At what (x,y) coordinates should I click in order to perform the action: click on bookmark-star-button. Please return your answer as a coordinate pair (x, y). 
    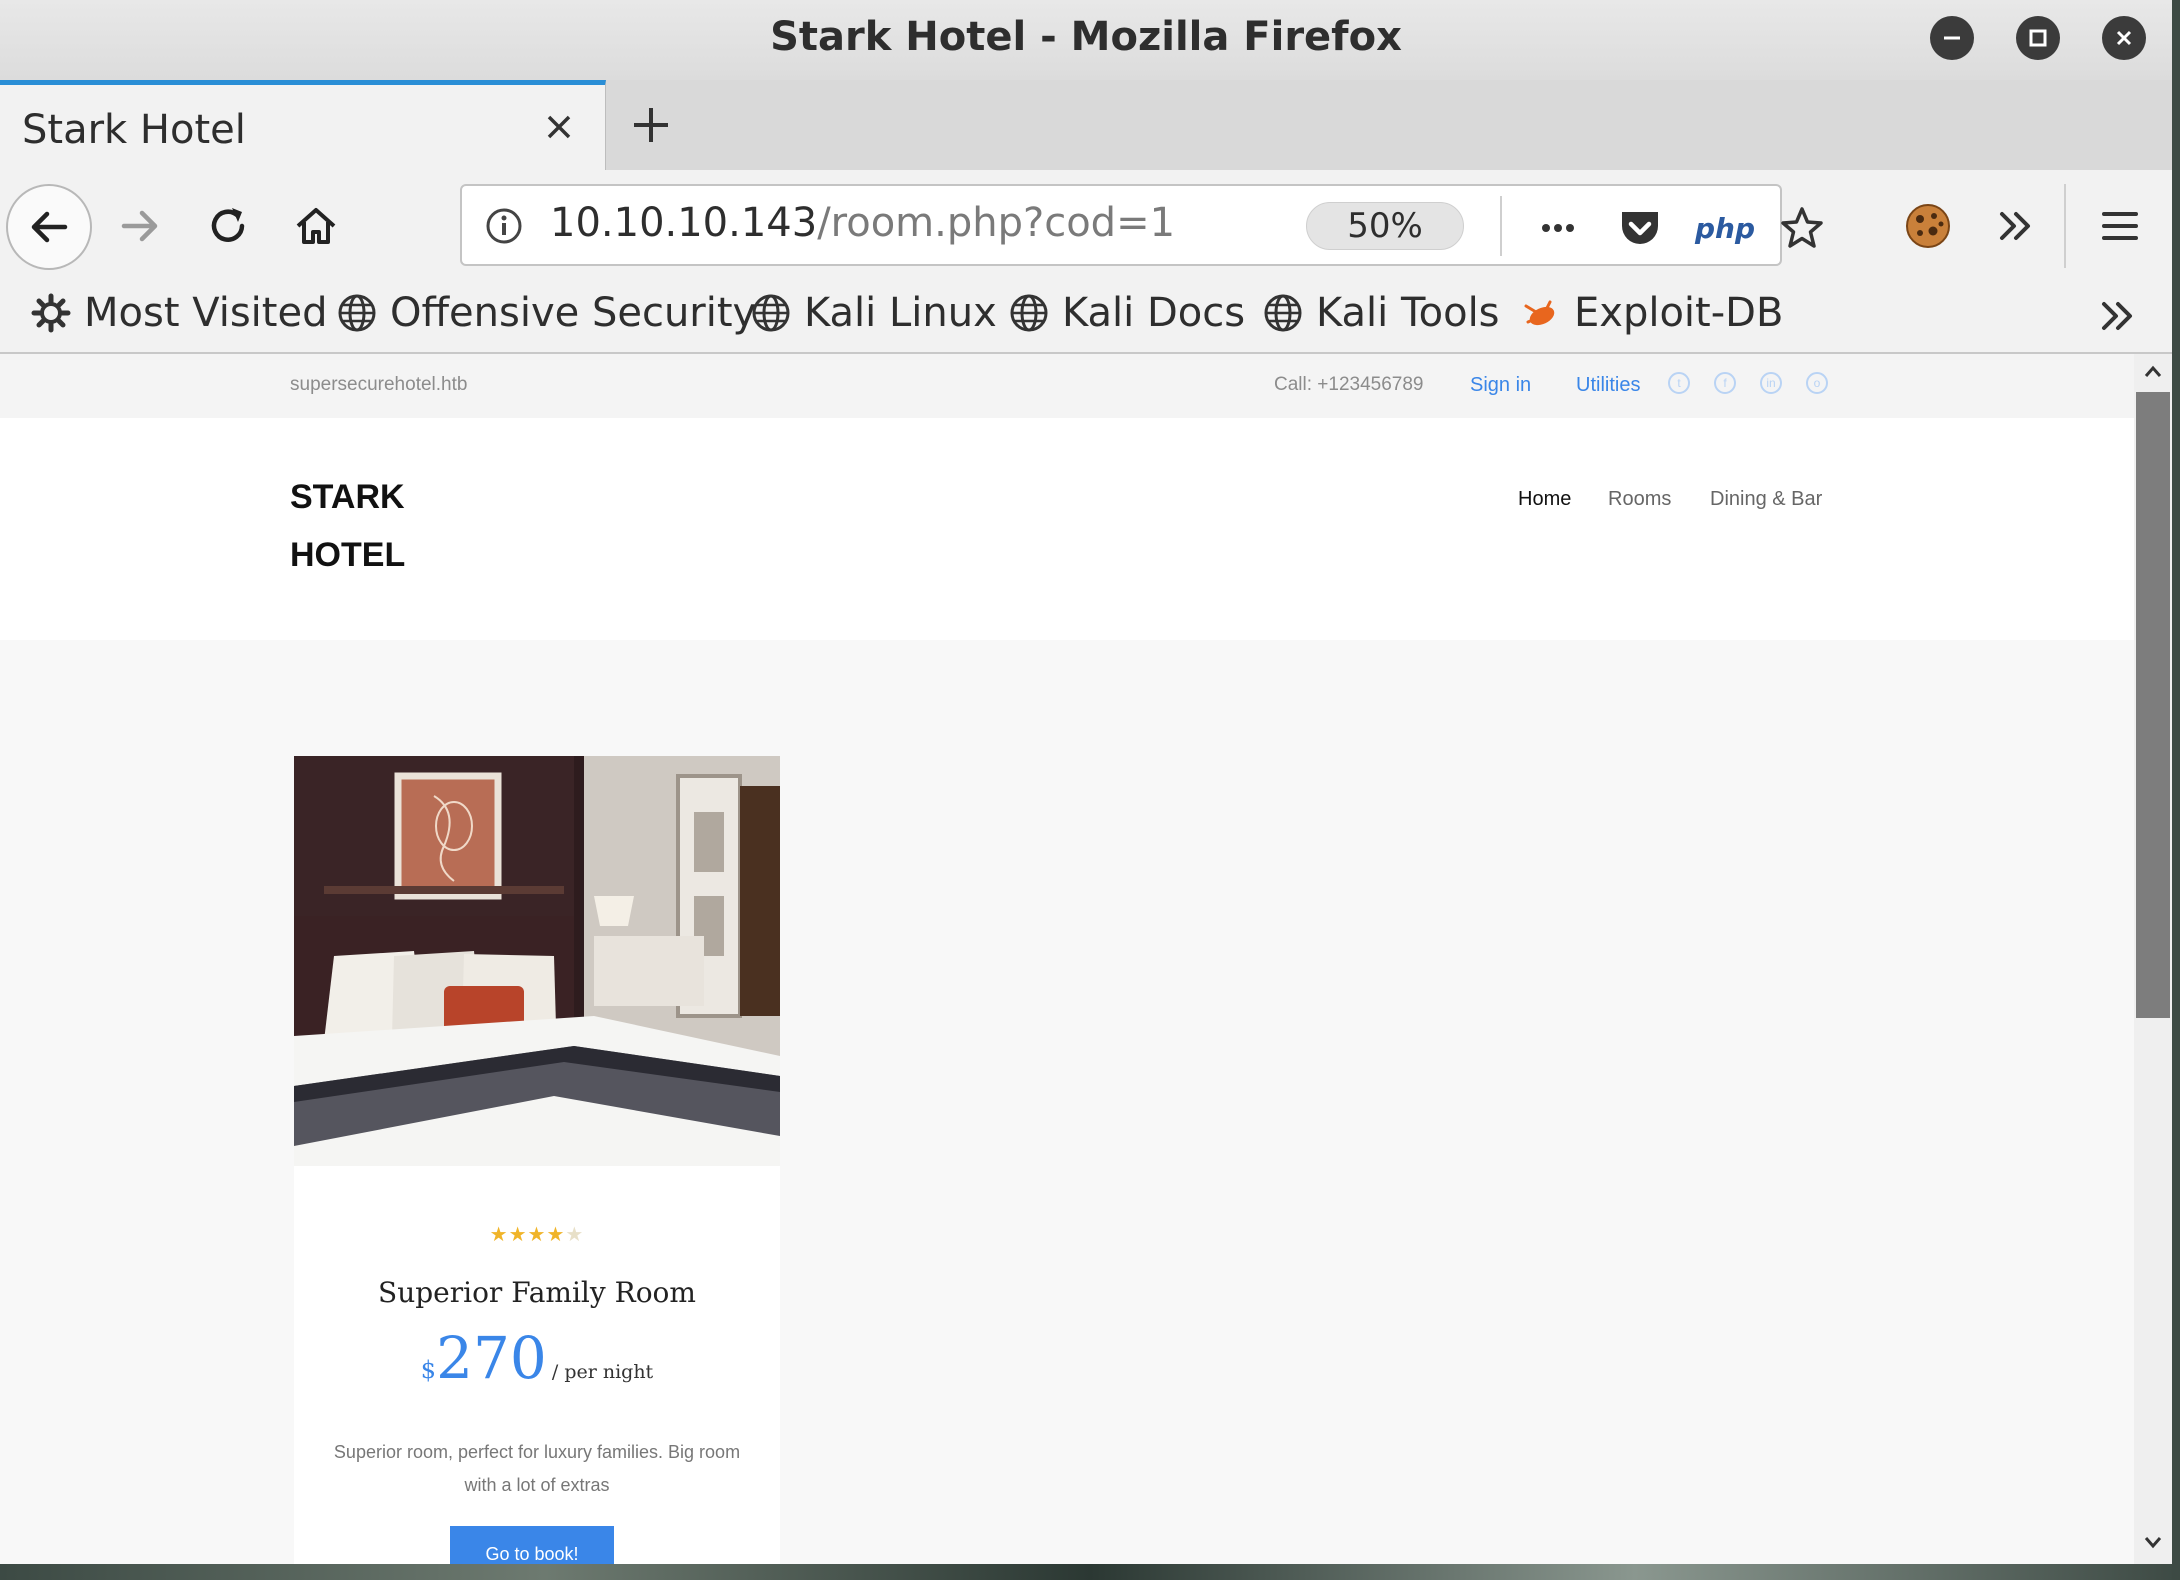
    Looking at the image, I should click on (1802, 228).